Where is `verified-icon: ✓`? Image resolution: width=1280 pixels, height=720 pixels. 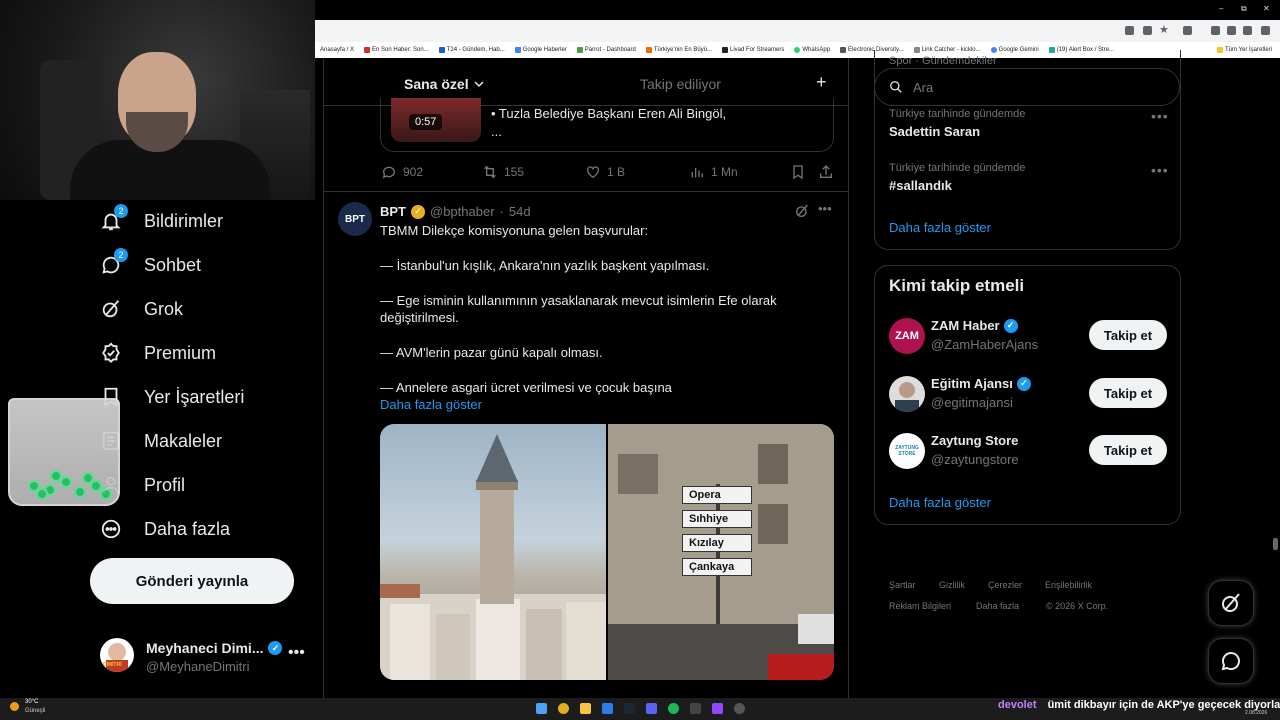 verified-icon: ✓ is located at coordinates (1023, 383).